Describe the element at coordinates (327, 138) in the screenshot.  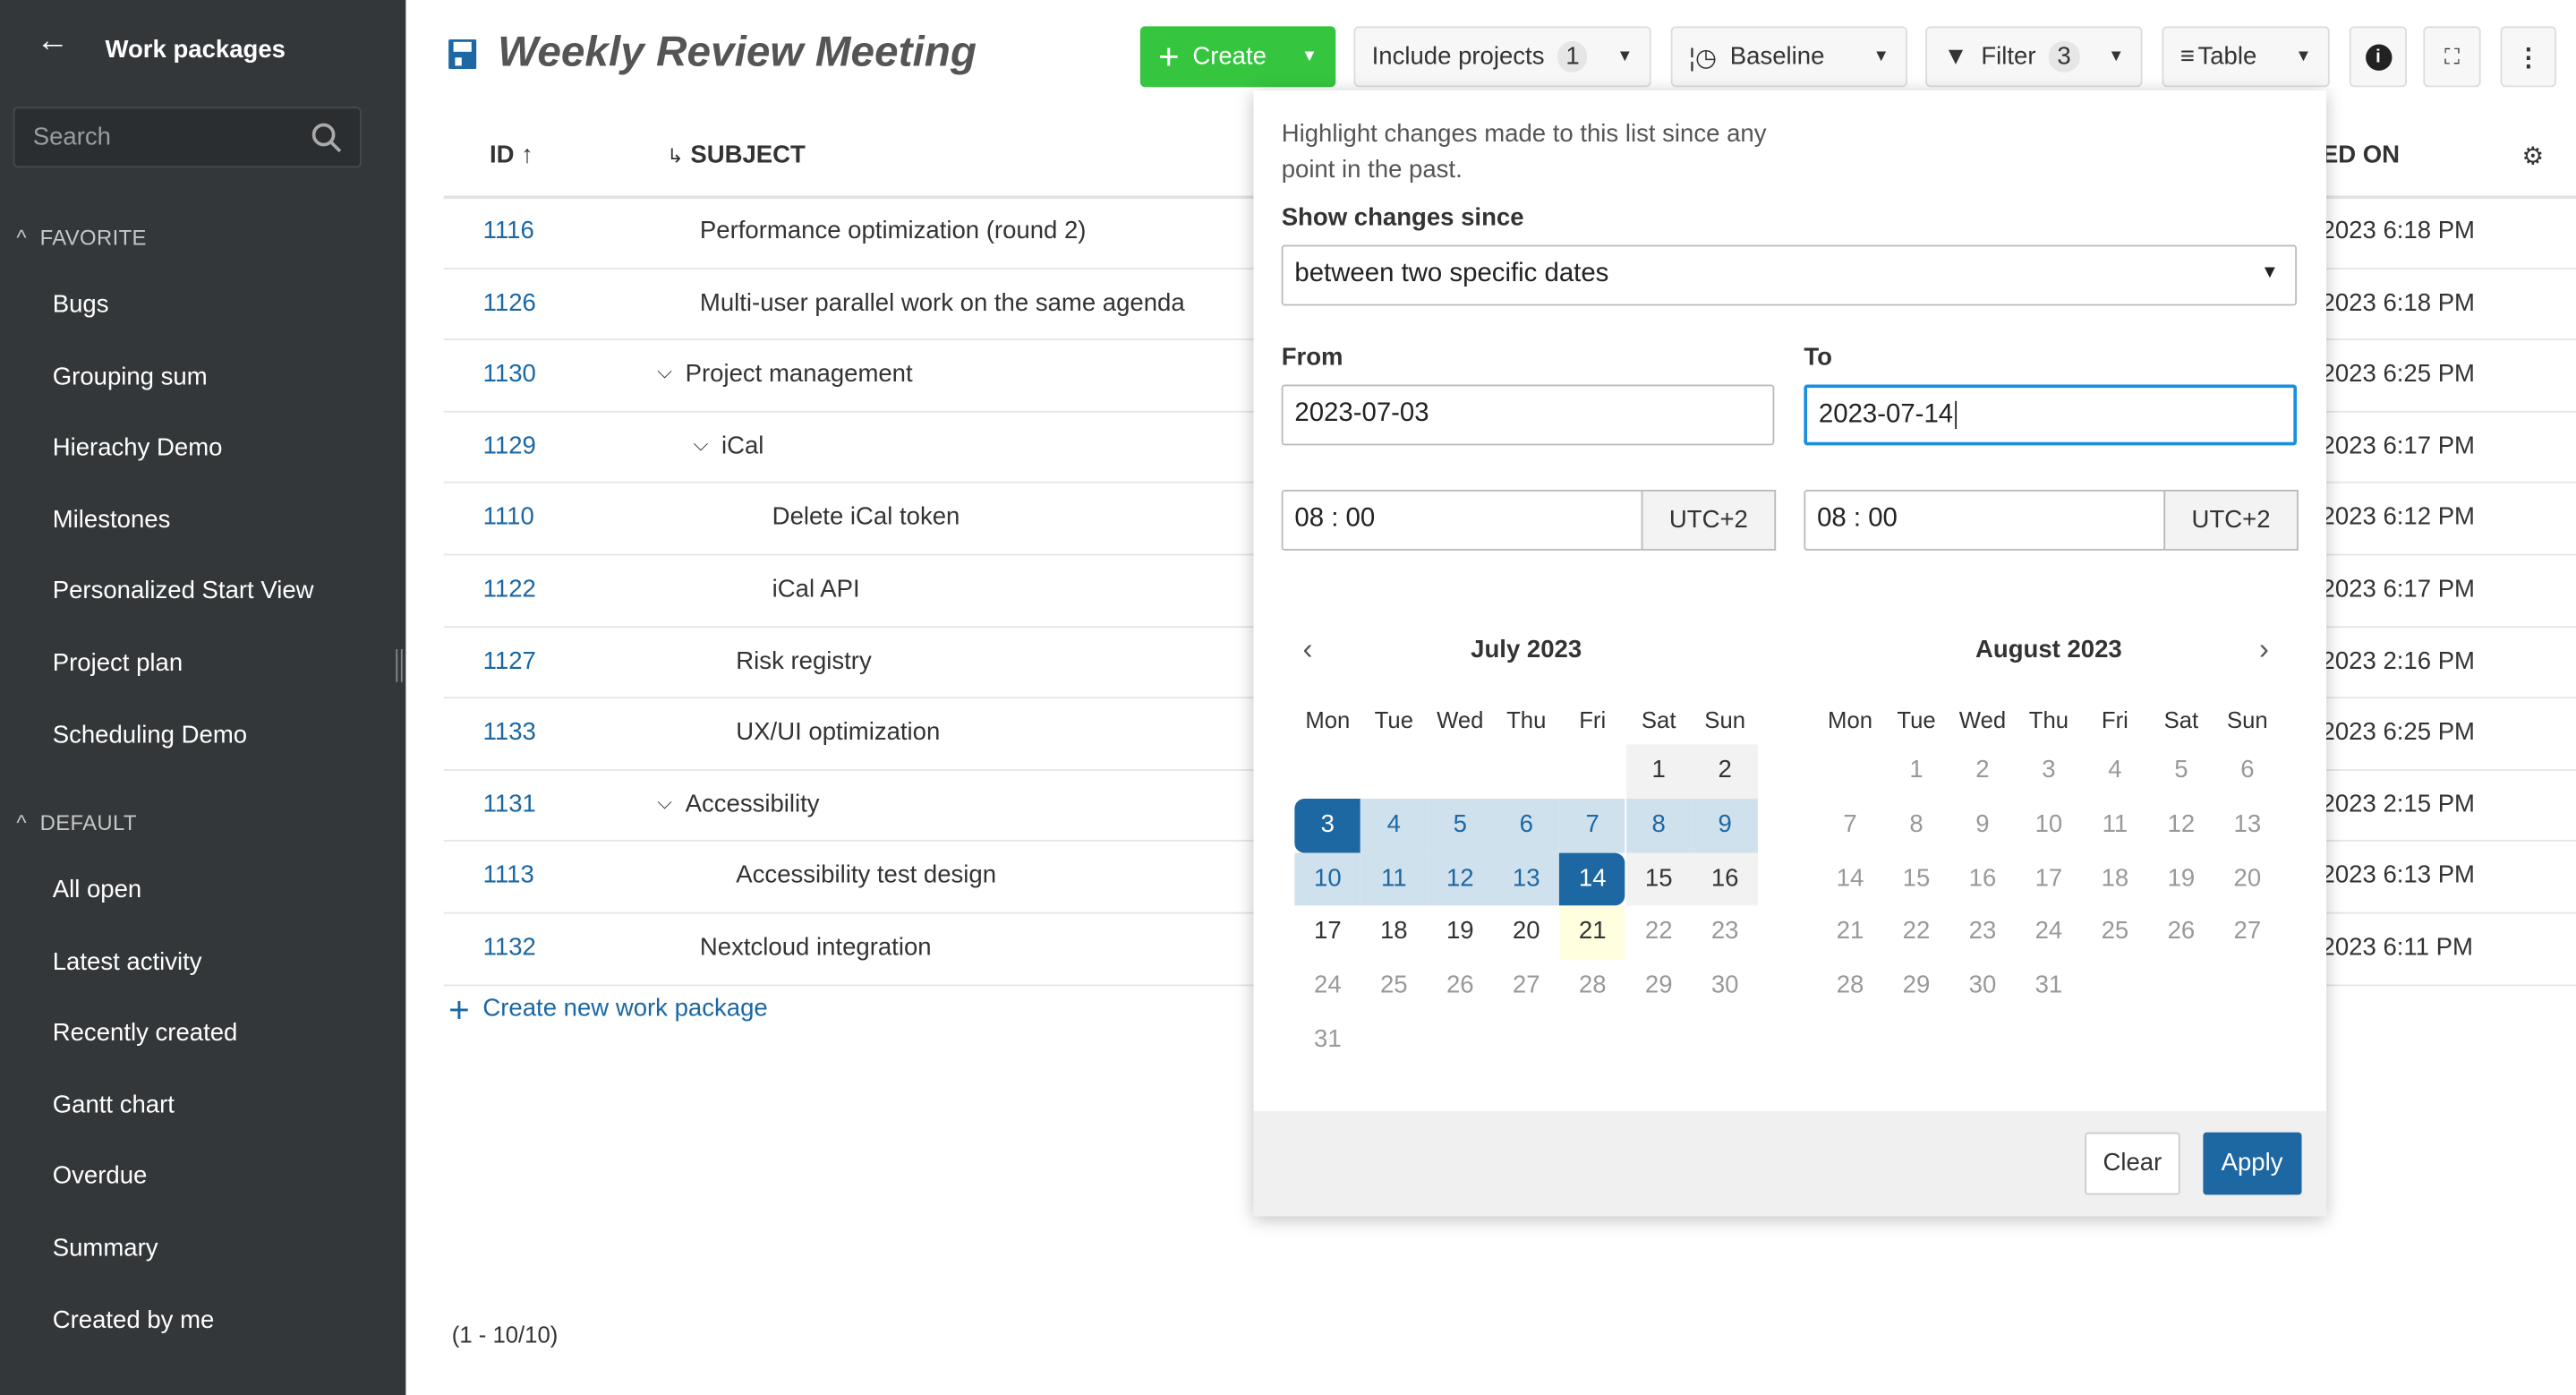
I see `search-icon` at that location.